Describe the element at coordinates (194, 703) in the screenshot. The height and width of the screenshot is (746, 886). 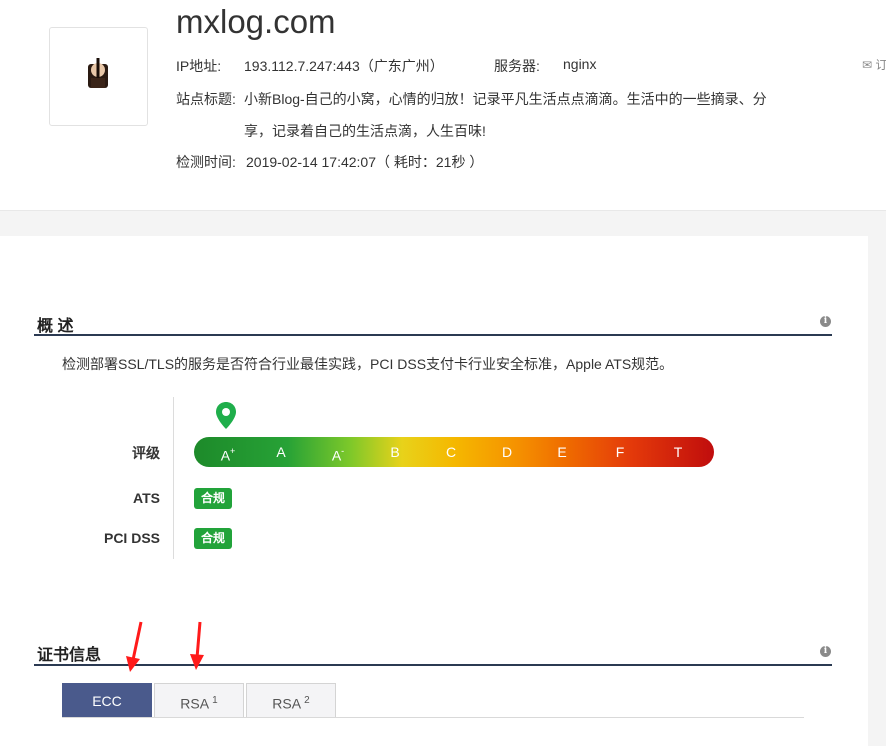
I see `tab-rsa-1-label: RSA` at that location.